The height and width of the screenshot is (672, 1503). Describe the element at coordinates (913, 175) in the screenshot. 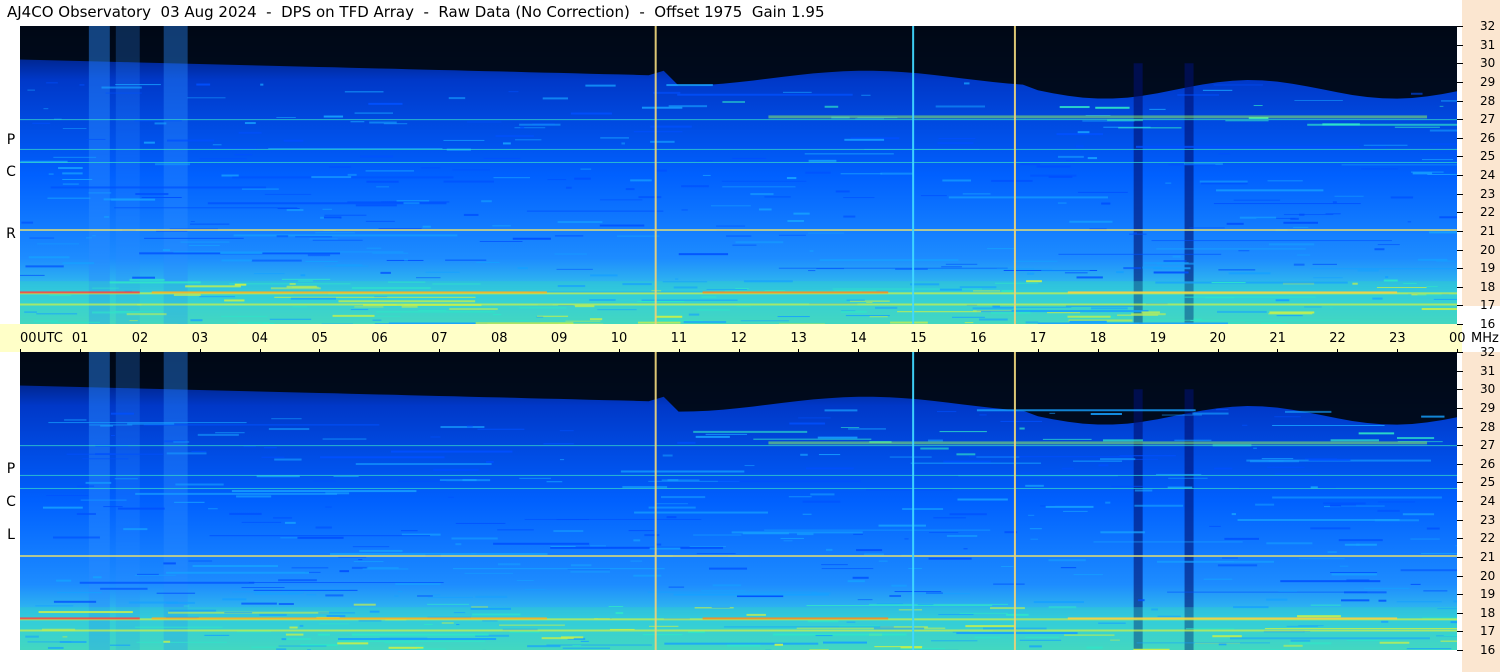

I see `time-marker-line` at that location.